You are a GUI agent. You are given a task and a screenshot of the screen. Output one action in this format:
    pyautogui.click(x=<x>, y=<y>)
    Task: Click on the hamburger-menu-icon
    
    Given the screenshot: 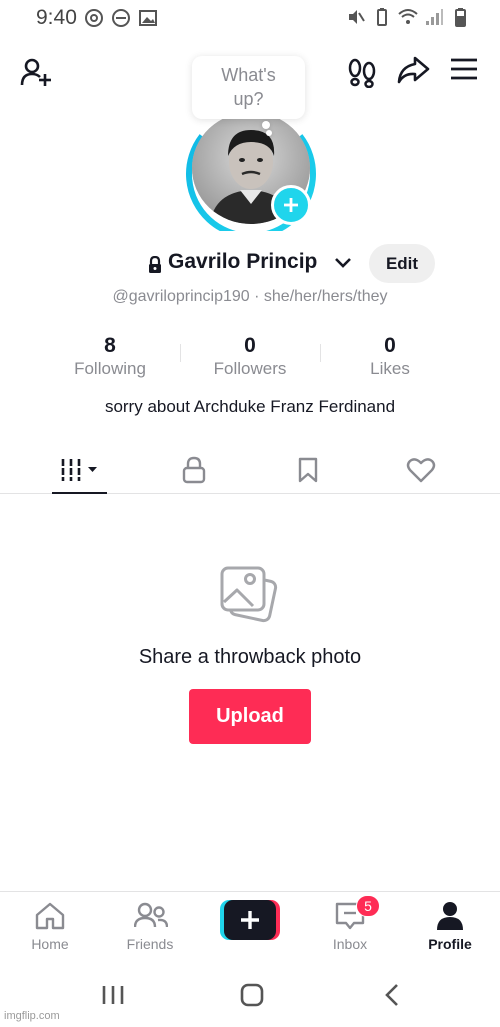 What is the action you would take?
    pyautogui.click(x=464, y=69)
    